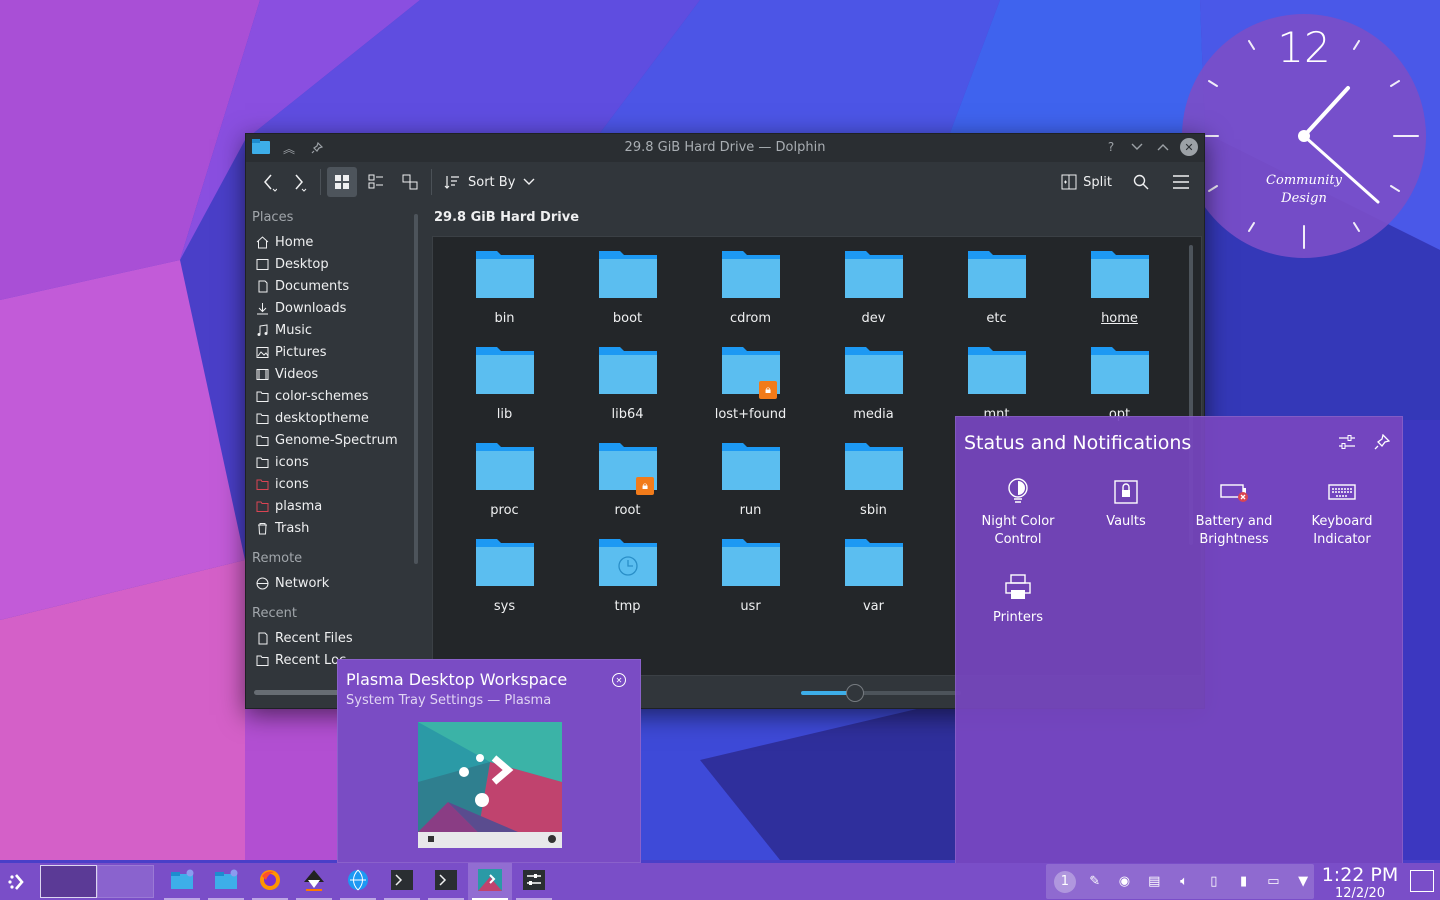 The width and height of the screenshot is (1440, 900). I want to click on places-item: desktoptheme, so click(331, 418).